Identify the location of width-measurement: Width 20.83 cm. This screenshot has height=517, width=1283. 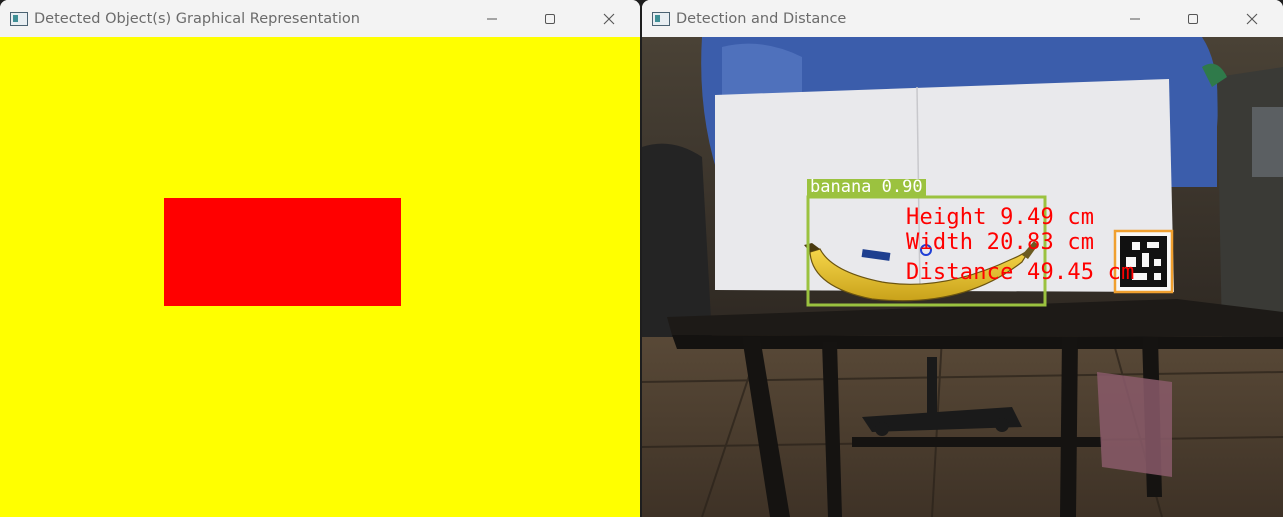
(1000, 242).